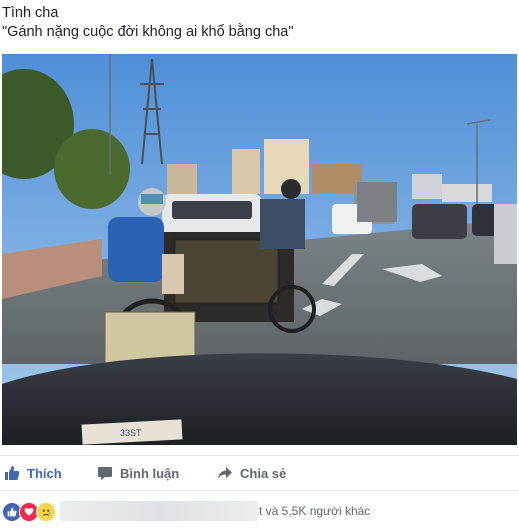 This screenshot has height=529, width=519. I want to click on like-button: Thích, so click(33, 473).